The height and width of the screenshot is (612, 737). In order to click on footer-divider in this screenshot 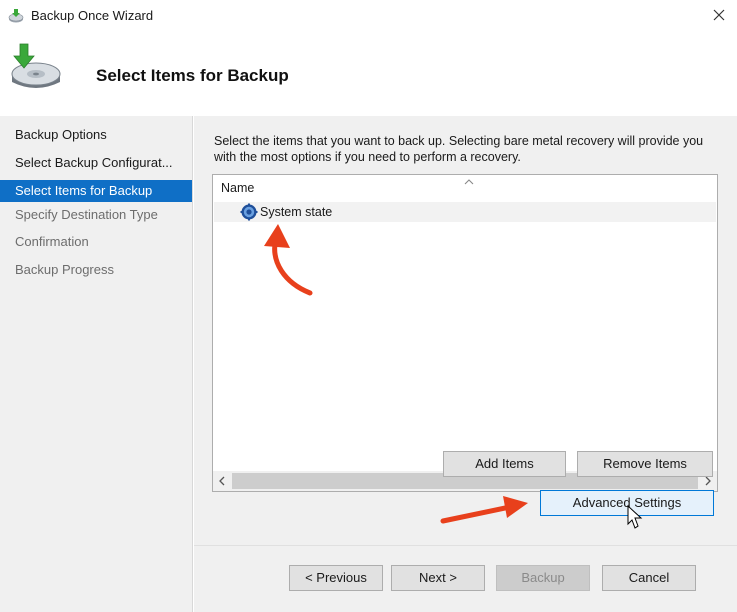, I will do `click(465, 545)`.